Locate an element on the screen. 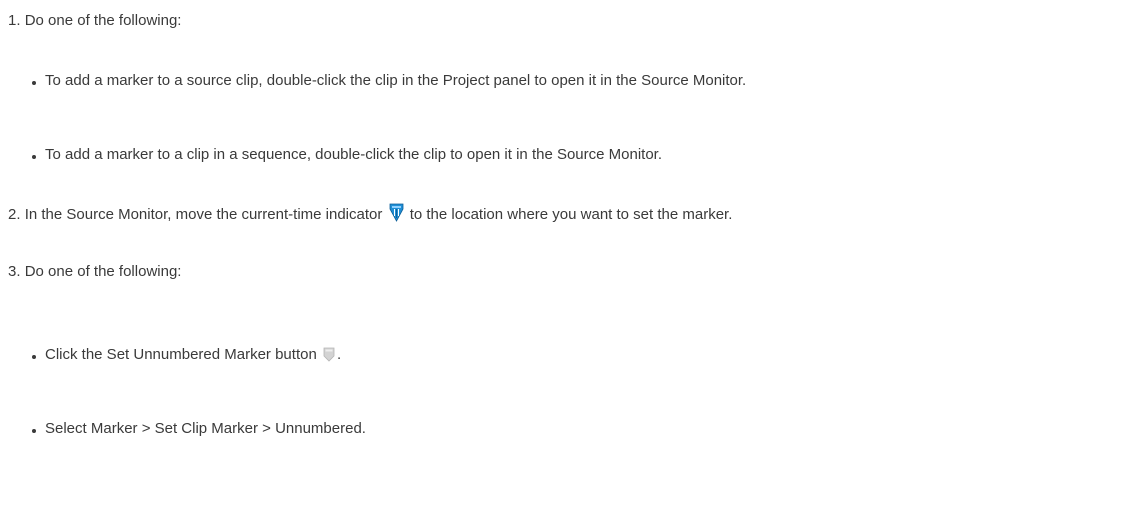 This screenshot has width=1124, height=521. set-unnumbered-marker-icon is located at coordinates (329, 357).